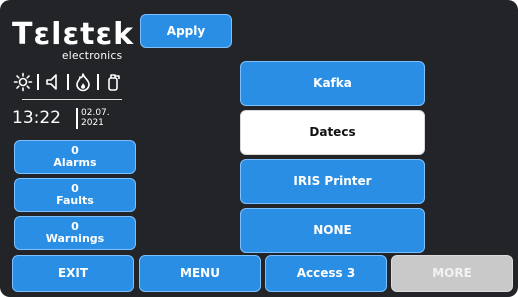  What do you see at coordinates (95, 113) in the screenshot?
I see `clock-date-day: 02.07.` at bounding box center [95, 113].